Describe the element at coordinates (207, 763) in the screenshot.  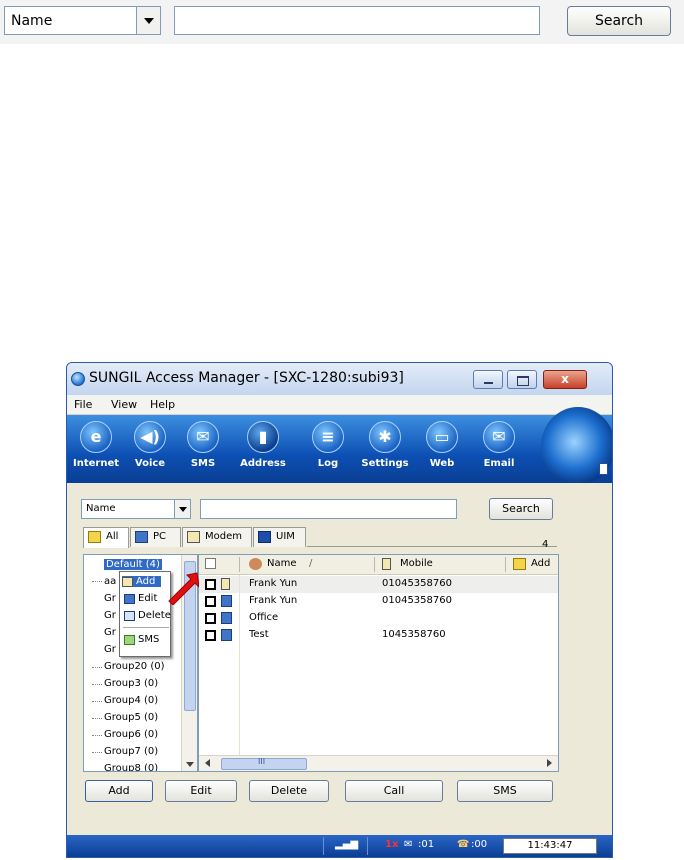
I see `scroll-left-arrow-icon` at that location.